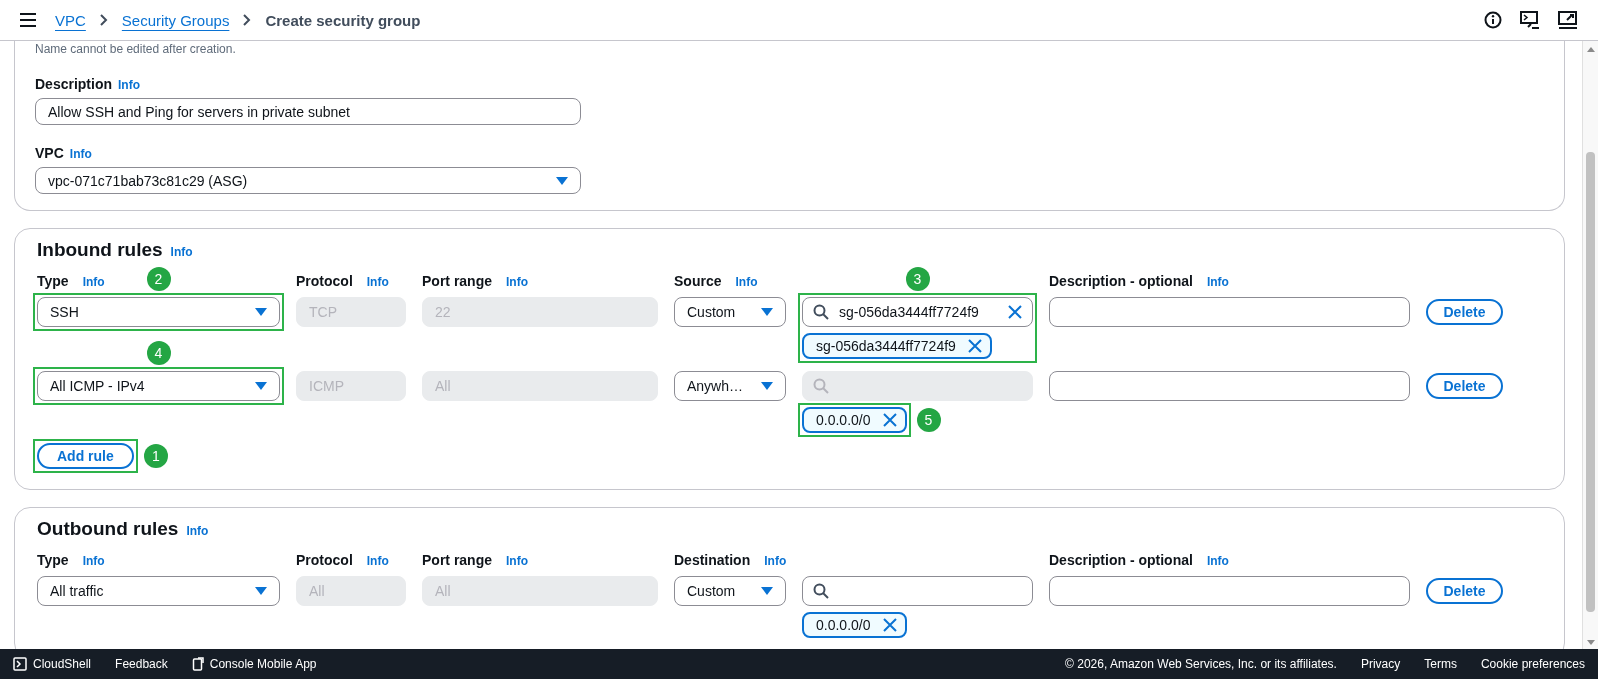 Image resolution: width=1598 pixels, height=679 pixels. Describe the element at coordinates (158, 279) in the screenshot. I see `step-badge: 2` at that location.